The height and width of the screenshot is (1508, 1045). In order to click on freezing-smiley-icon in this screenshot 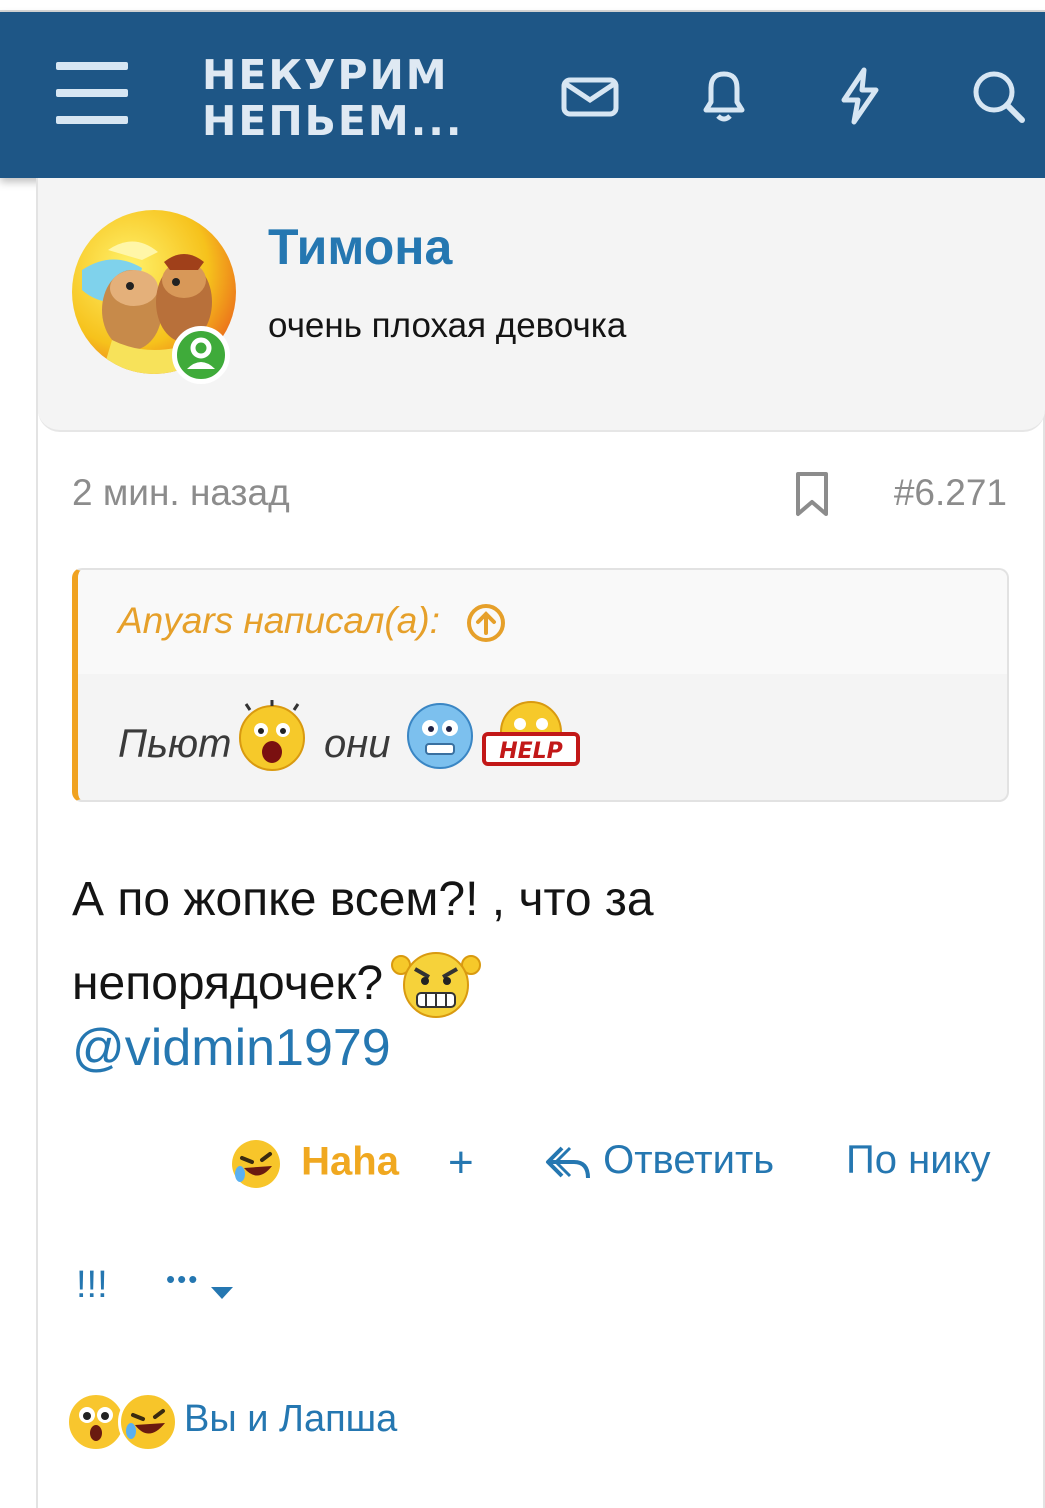, I will do `click(440, 736)`.